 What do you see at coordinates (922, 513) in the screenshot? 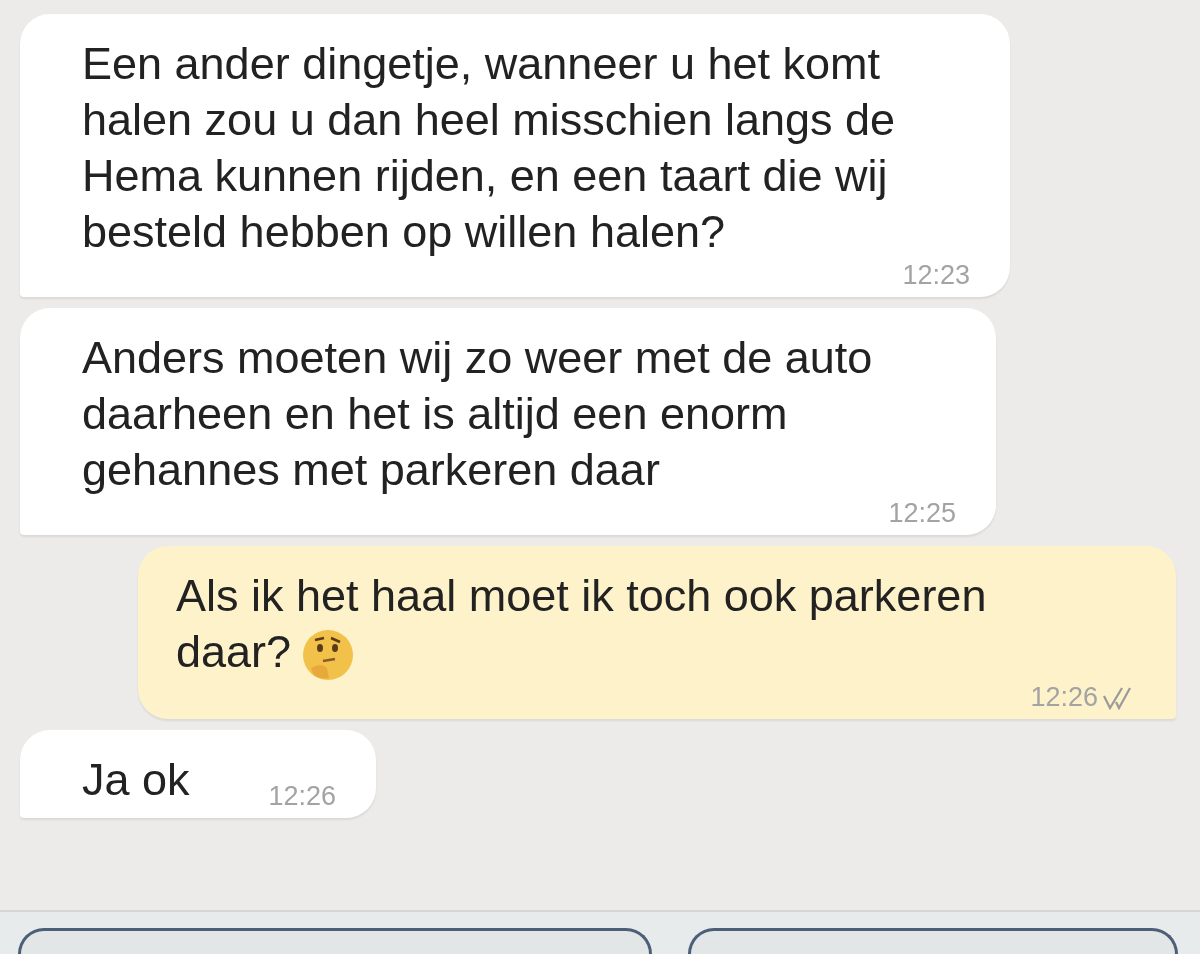
I see `message-time: 12:25` at bounding box center [922, 513].